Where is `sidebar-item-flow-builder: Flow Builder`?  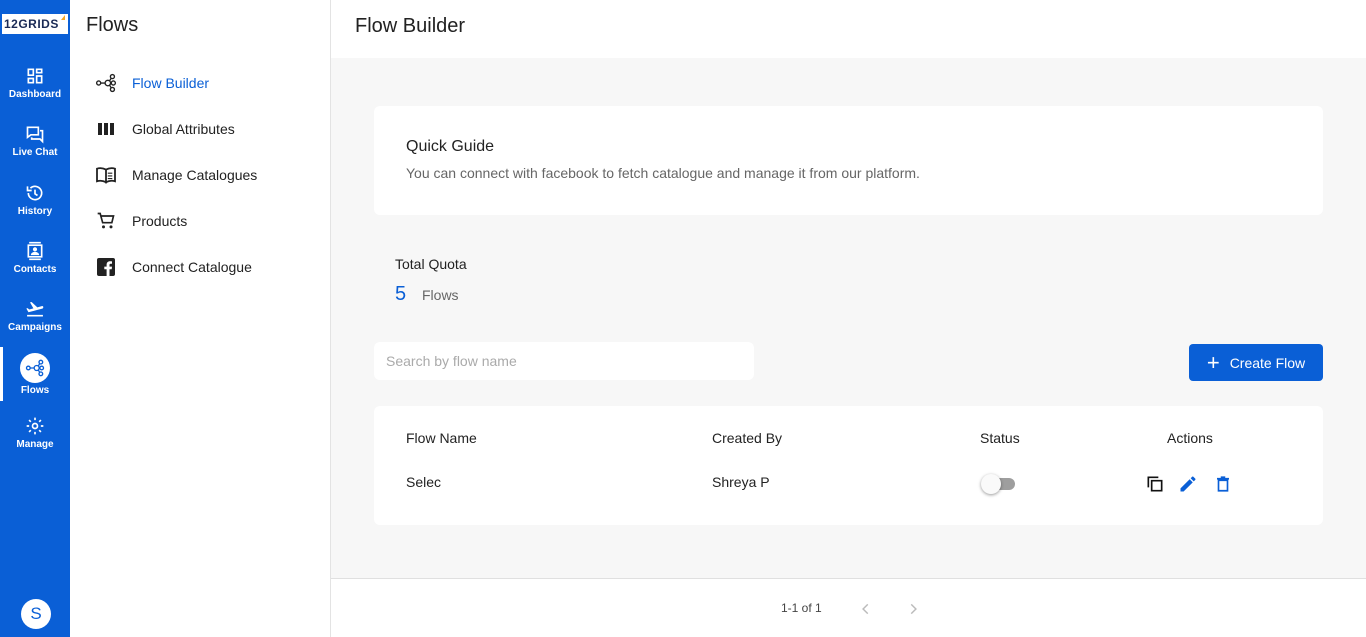
sidebar-item-flow-builder: Flow Builder is located at coordinates (151, 83).